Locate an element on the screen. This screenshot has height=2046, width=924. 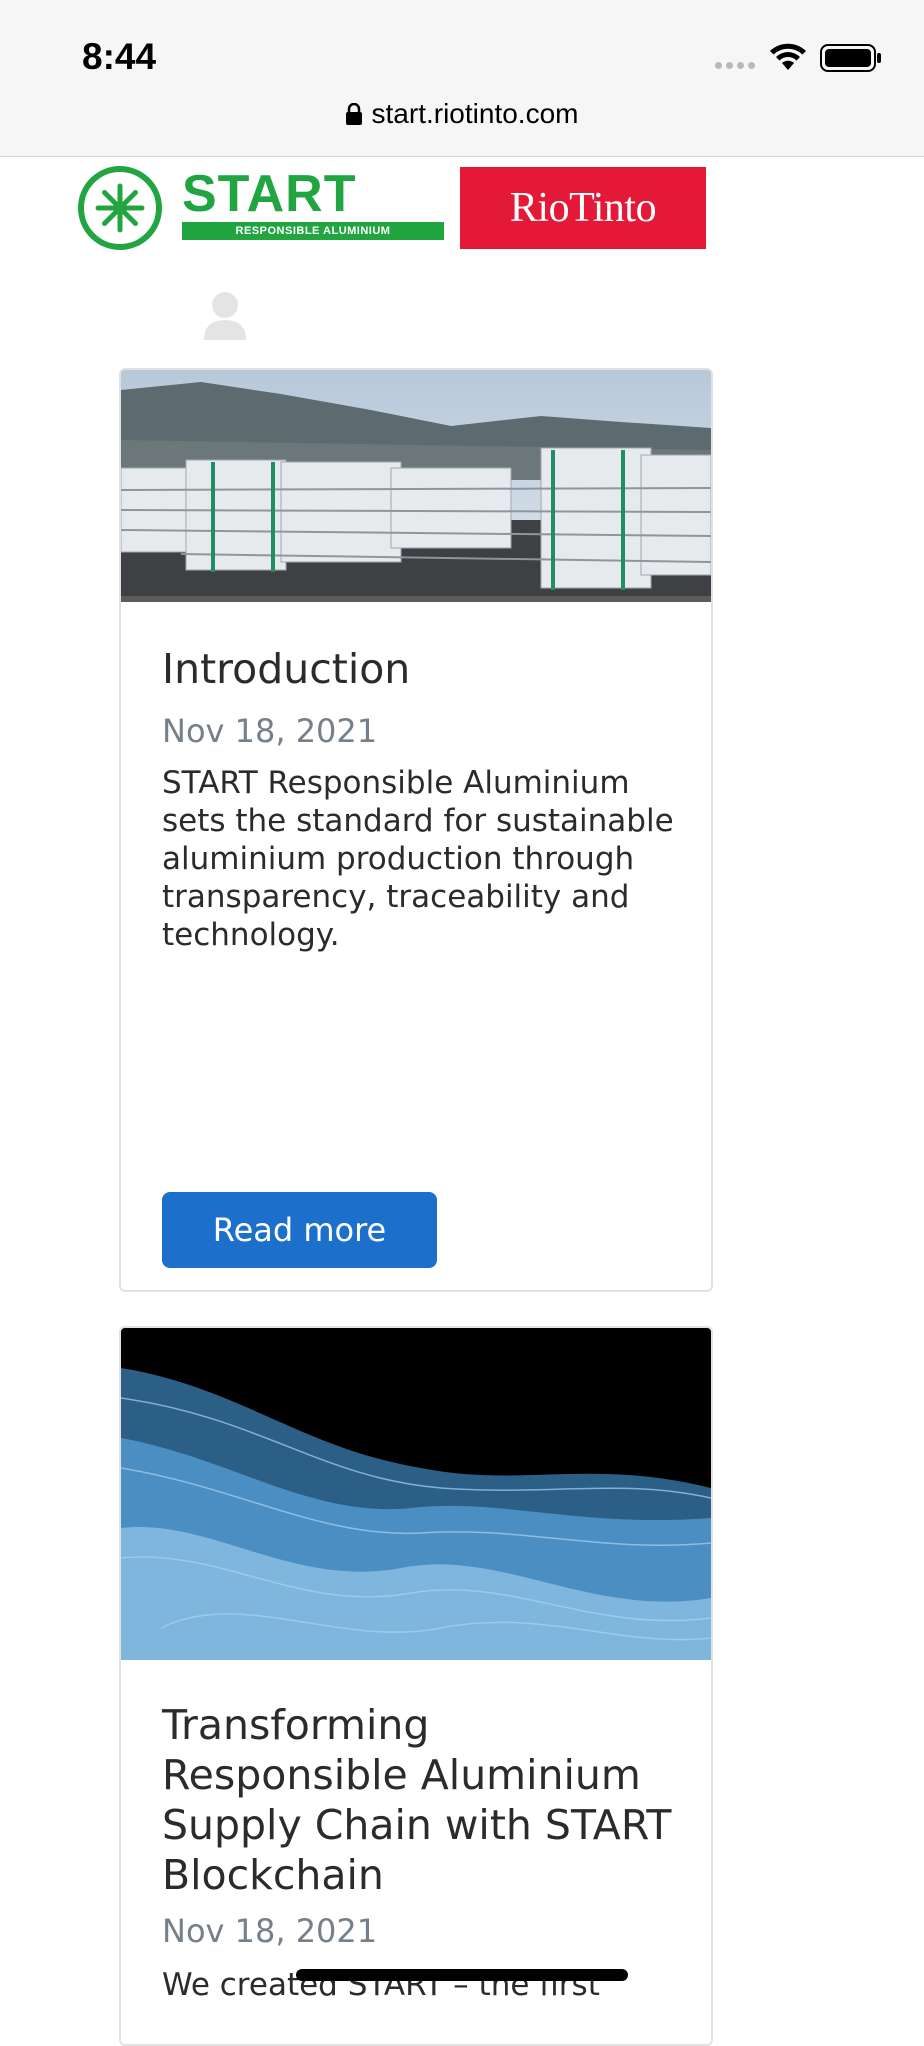
user-icon is located at coordinates (225, 315).